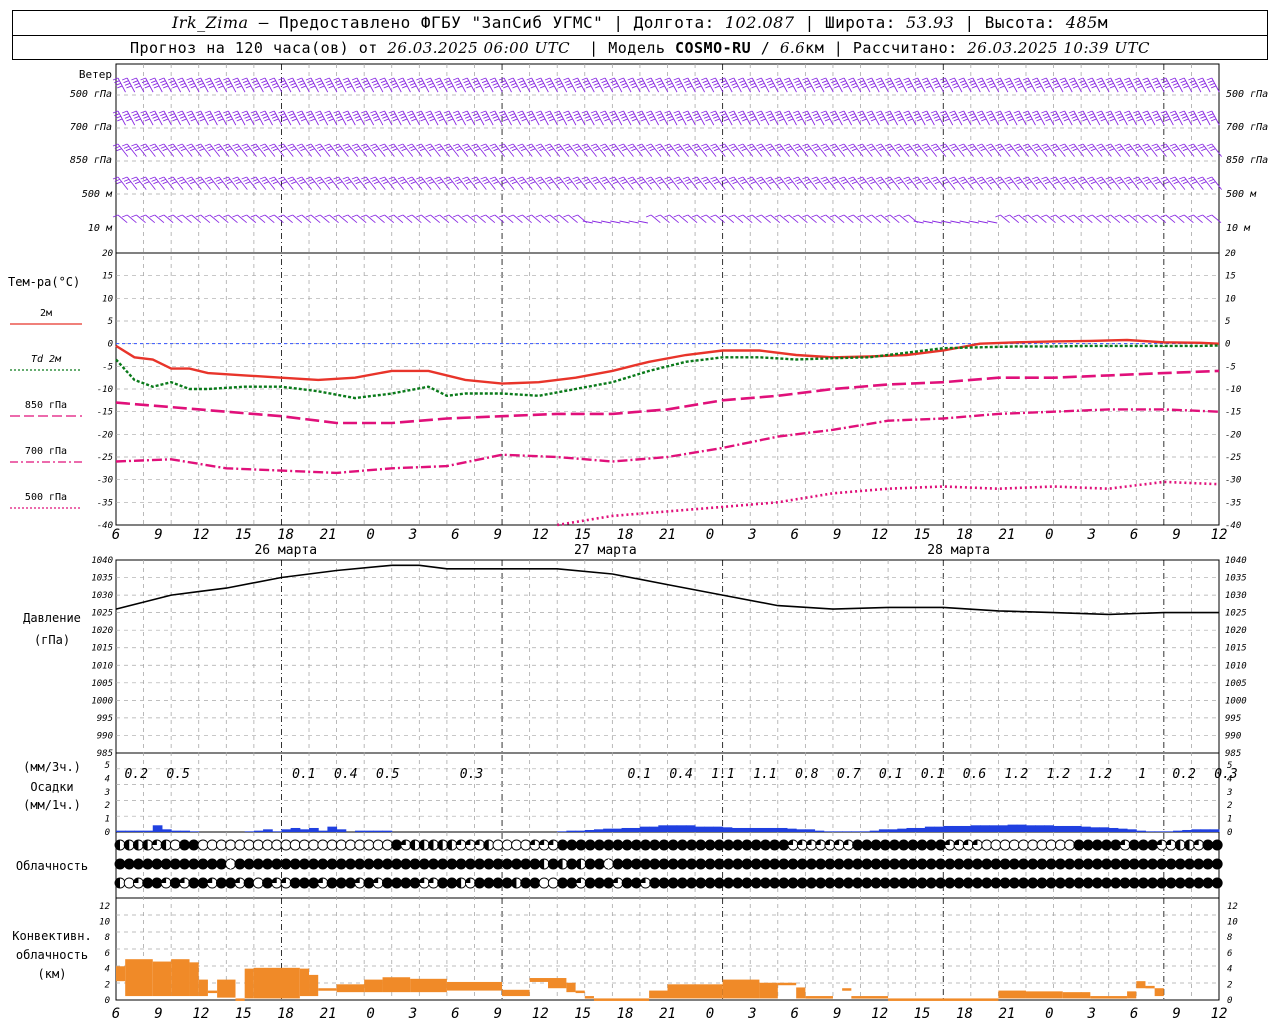  I want to click on convective-bar, so click(1076, 995).